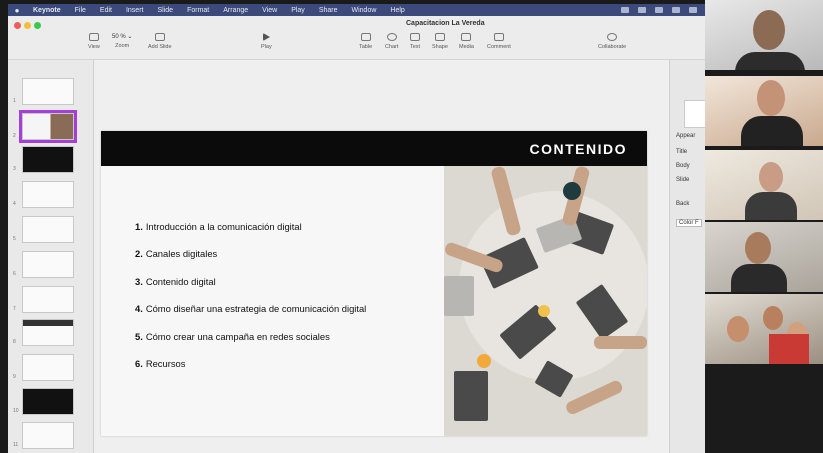 This screenshot has width=823, height=453. What do you see at coordinates (683, 204) in the screenshot?
I see `inspector-background-label: Back` at bounding box center [683, 204].